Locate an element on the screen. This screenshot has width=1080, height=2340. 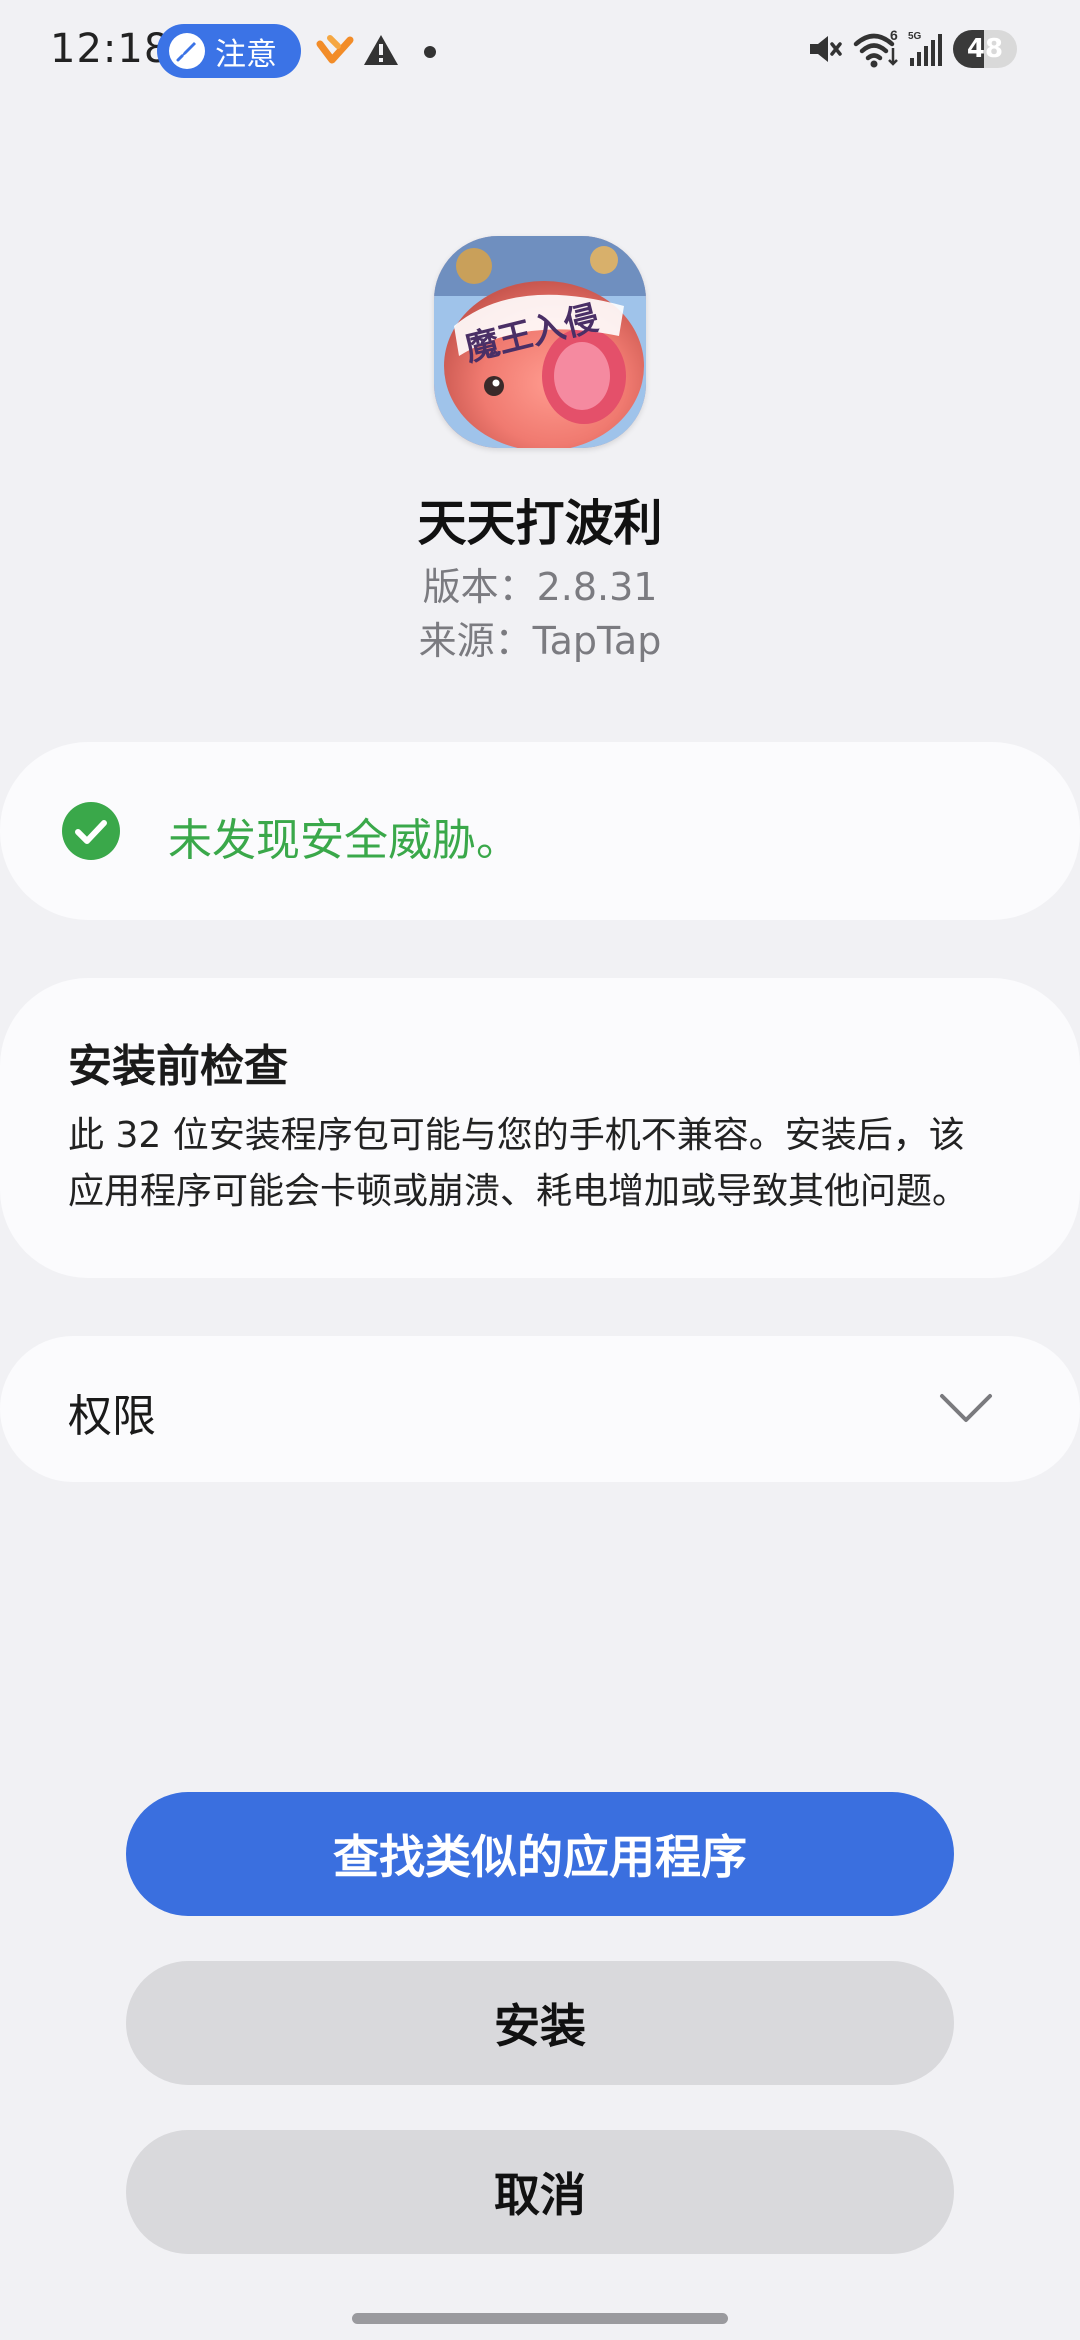
battery-icon: 48 is located at coordinates (985, 49).